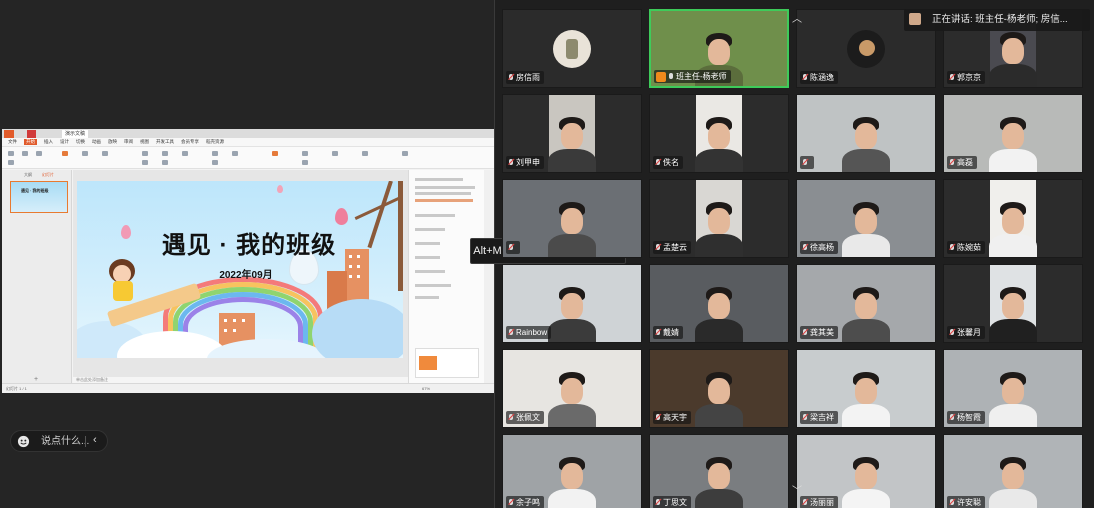  Describe the element at coordinates (719, 218) in the screenshot. I see `participant-tile: 孟楚云` at that location.